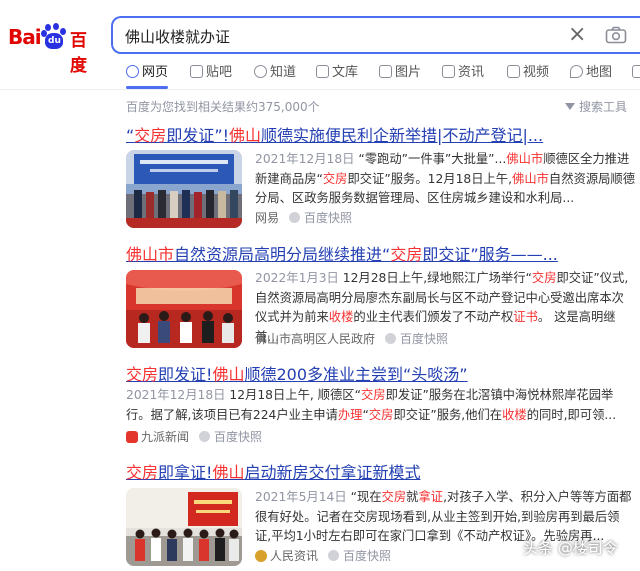 The height and width of the screenshot is (571, 640). Describe the element at coordinates (525, 317) in the screenshot. I see `snippet-keyword: 证书` at that location.